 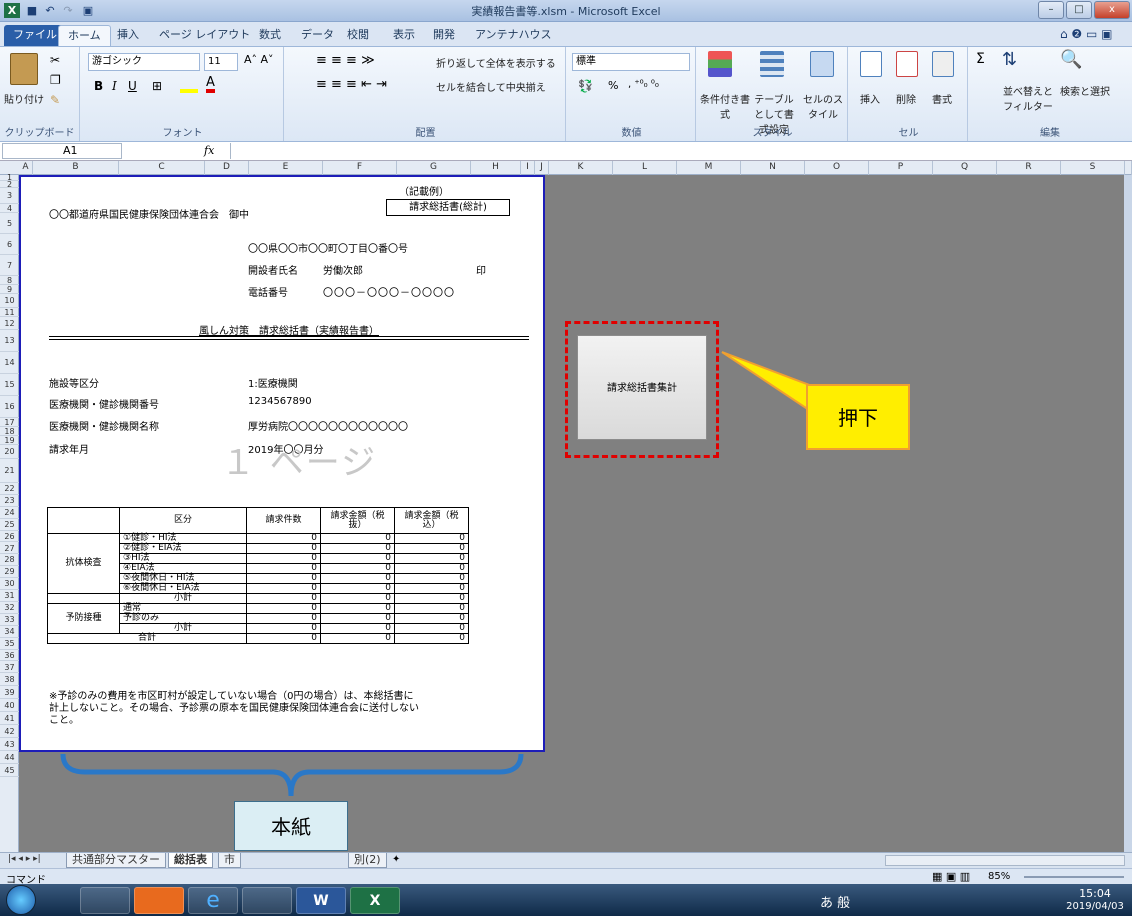 What do you see at coordinates (980, 59) in the screenshot?
I see `autosum-icon: Σ` at bounding box center [980, 59].